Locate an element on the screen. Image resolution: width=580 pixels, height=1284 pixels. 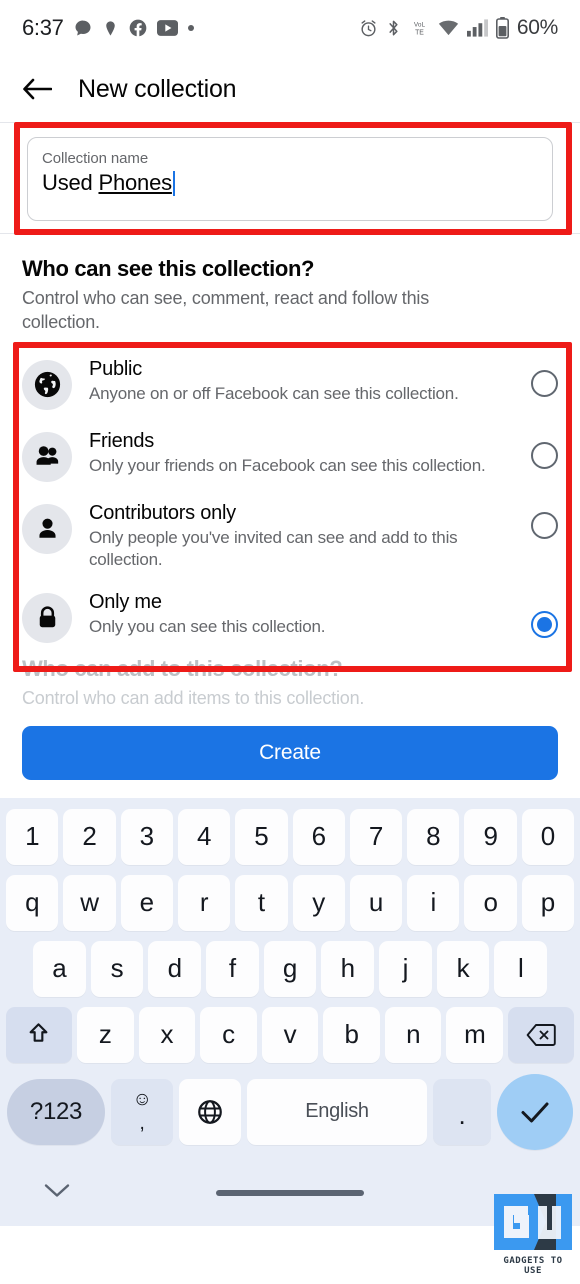
space-key: English is located at coordinates (337, 1111).